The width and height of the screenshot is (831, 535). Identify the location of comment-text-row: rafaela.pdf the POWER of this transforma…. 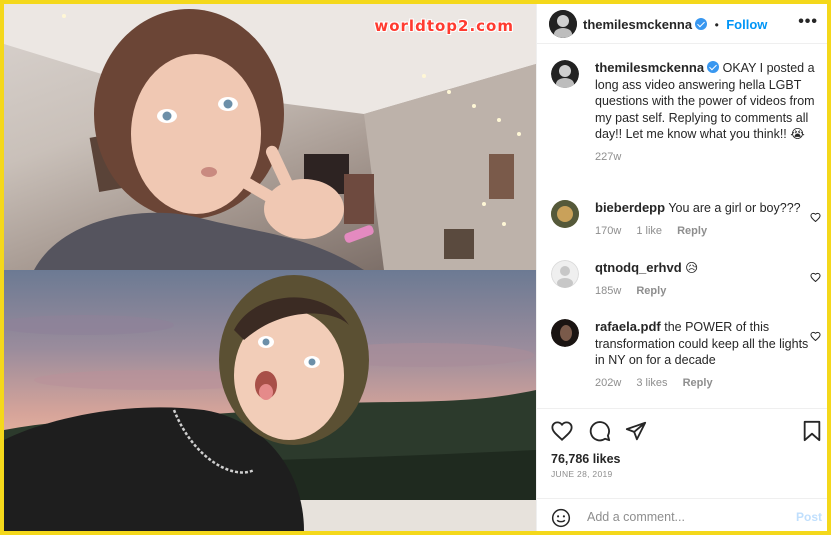
(686, 344).